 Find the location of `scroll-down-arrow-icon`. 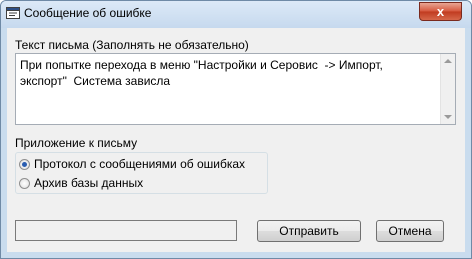

scroll-down-arrow-icon is located at coordinates (448, 117).